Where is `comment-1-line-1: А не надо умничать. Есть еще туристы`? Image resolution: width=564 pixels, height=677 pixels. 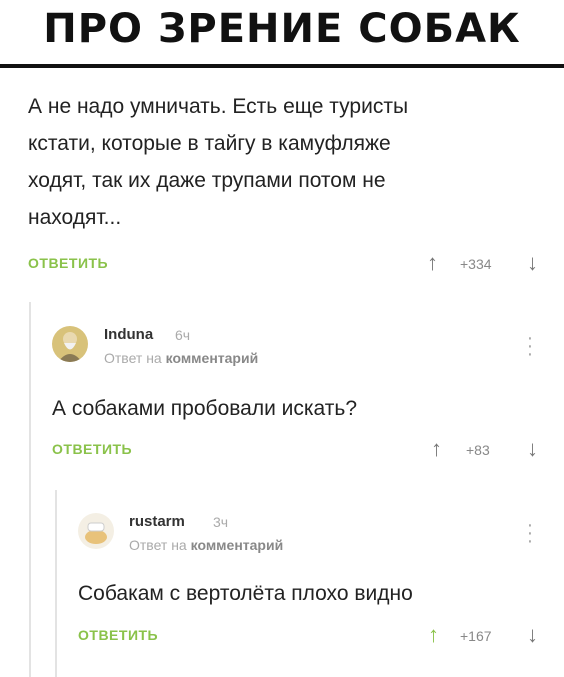
comment-1-line-1: А не надо умничать. Есть еще туристы is located at coordinates (218, 106).